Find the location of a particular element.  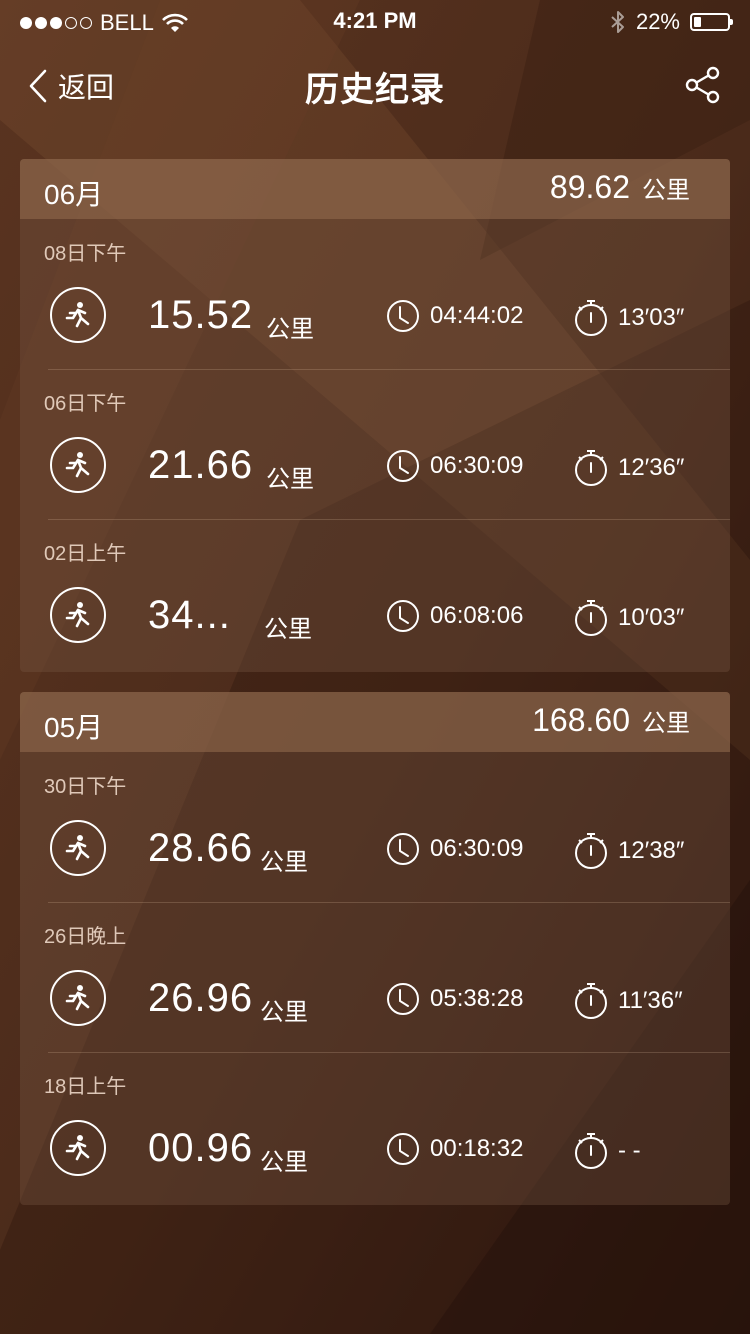

run-distance: 15.52 is located at coordinates (201, 315).